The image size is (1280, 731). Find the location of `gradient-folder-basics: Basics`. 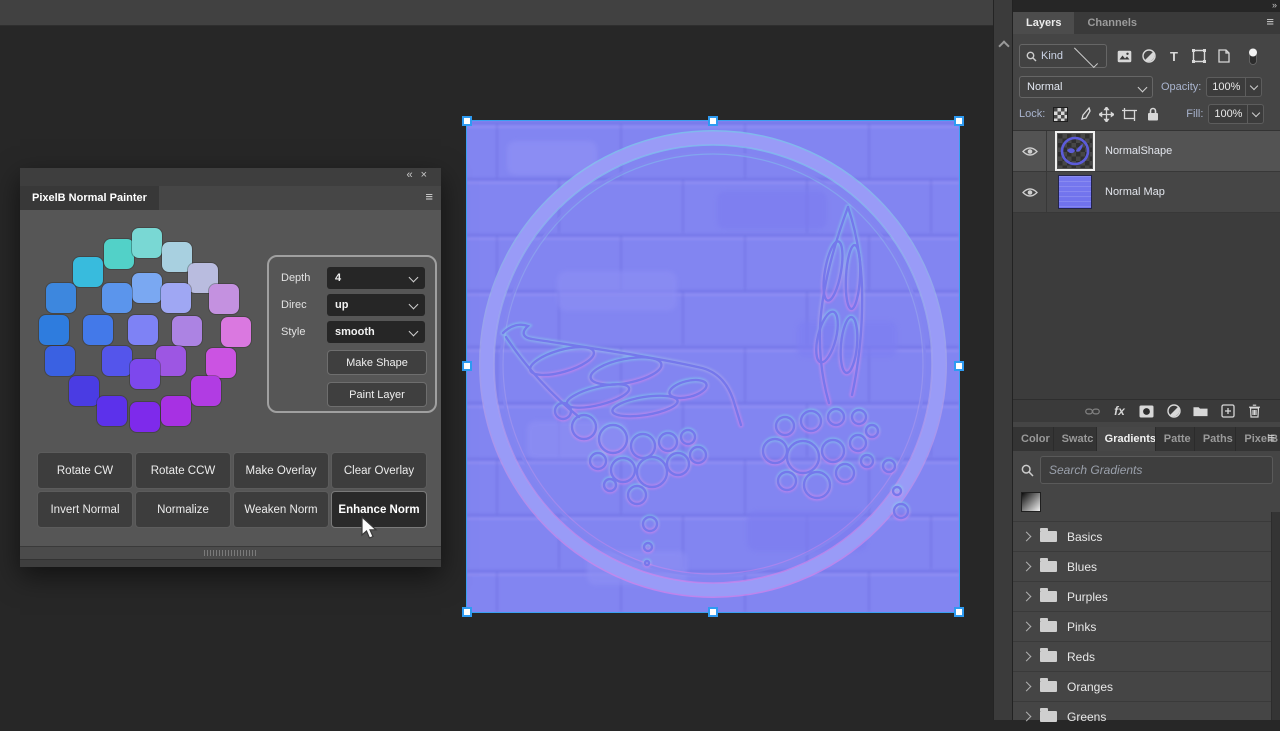

gradient-folder-basics: Basics is located at coordinates (1146, 536).